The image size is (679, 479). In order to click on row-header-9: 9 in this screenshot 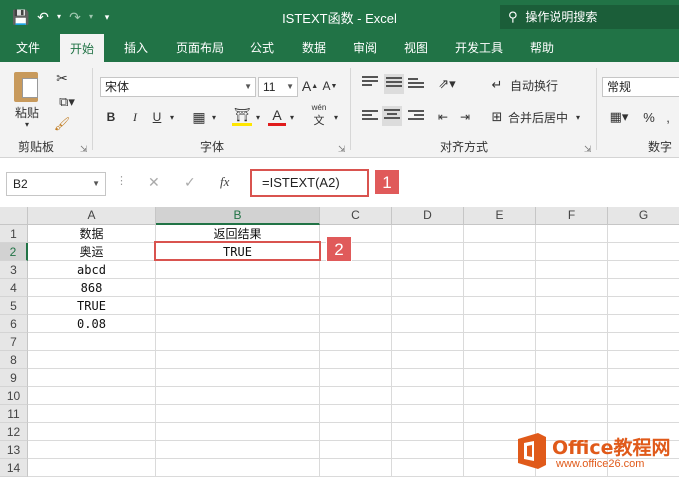, I will do `click(14, 378)`.